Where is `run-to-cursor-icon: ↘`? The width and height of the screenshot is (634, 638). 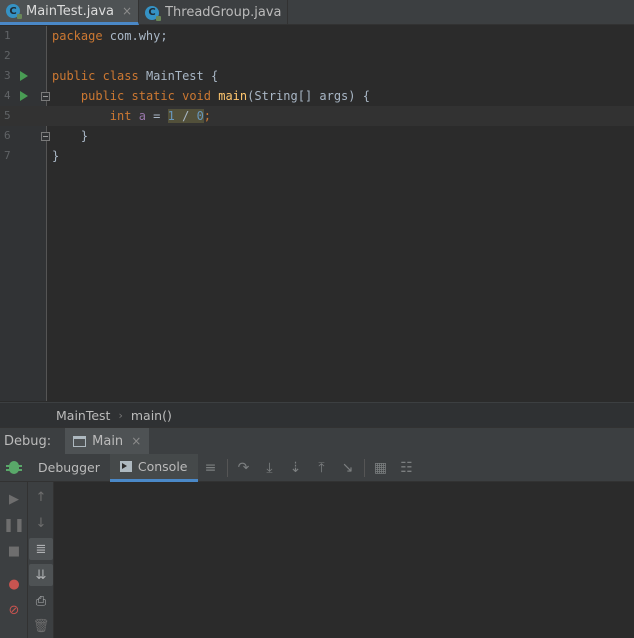 run-to-cursor-icon: ↘ is located at coordinates (348, 468).